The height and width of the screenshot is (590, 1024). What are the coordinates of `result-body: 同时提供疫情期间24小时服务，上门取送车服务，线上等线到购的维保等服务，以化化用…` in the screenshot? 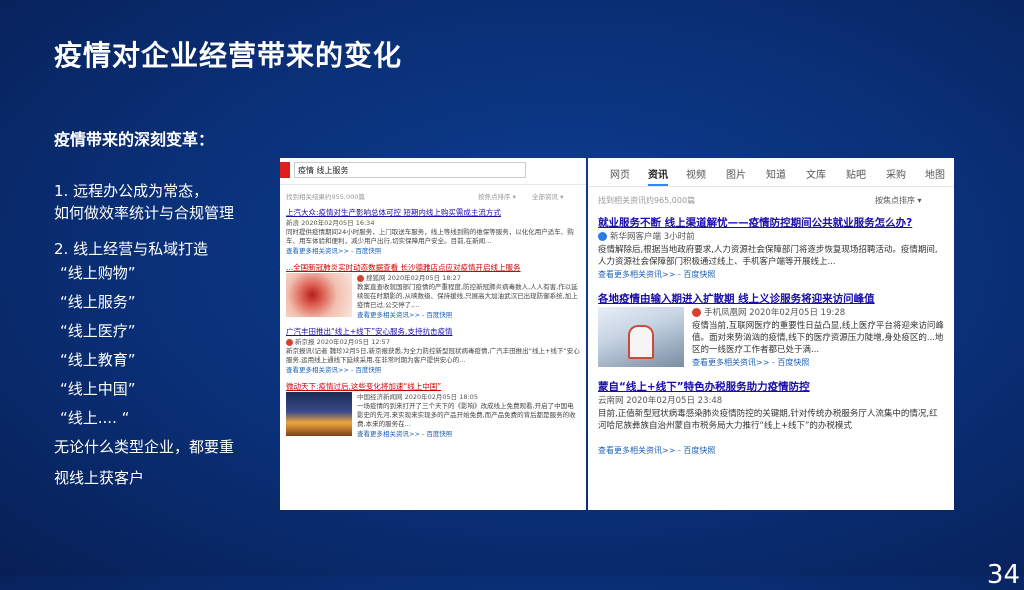 It's located at (430, 236).